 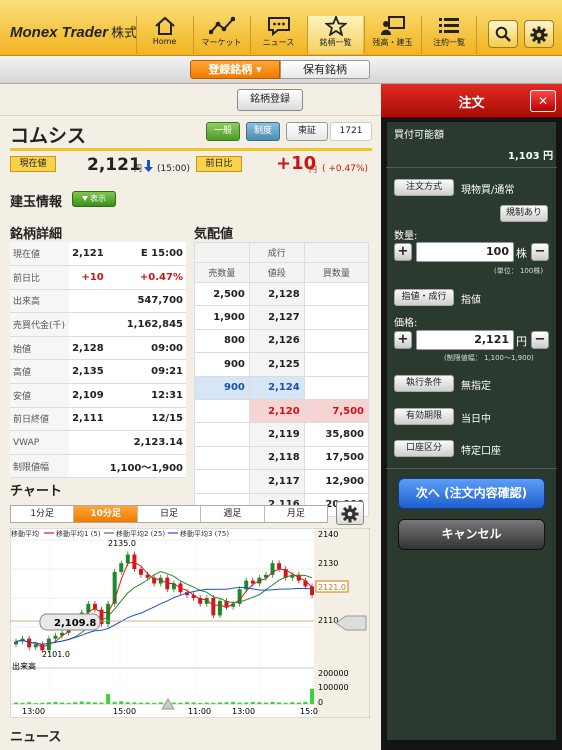 I want to click on volume-label: 出来高, so click(x=24, y=666).